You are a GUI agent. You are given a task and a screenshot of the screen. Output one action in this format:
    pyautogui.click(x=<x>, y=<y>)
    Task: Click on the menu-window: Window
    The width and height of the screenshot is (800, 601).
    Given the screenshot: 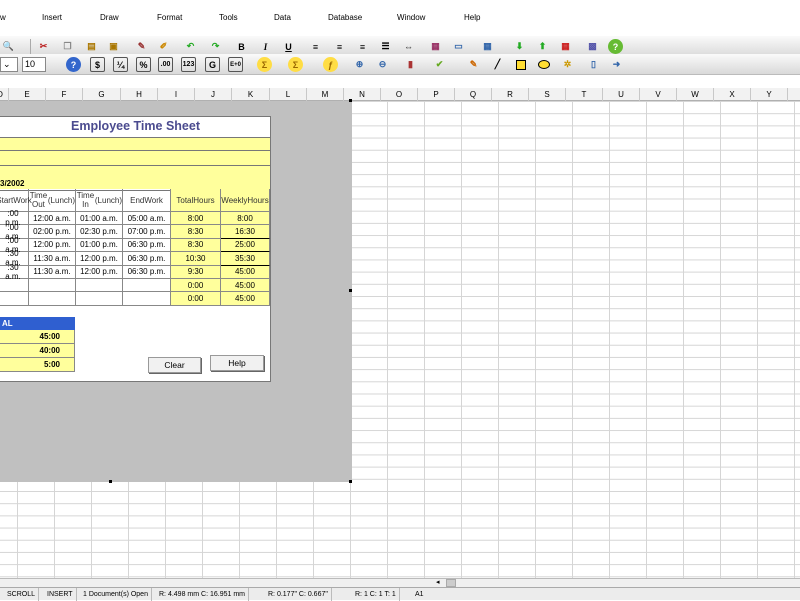 What is the action you would take?
    pyautogui.click(x=411, y=17)
    